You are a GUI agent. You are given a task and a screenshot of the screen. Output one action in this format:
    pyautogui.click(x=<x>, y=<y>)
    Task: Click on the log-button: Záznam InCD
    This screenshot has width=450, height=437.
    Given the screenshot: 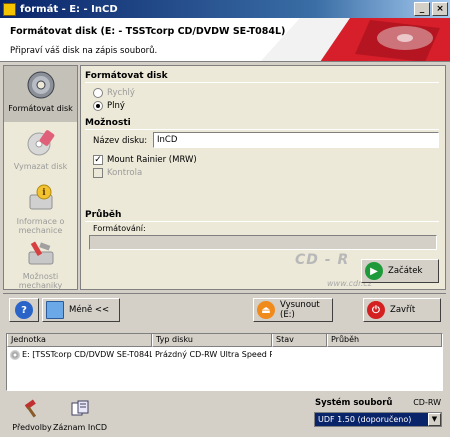 What is the action you would take?
    pyautogui.click(x=80, y=415)
    